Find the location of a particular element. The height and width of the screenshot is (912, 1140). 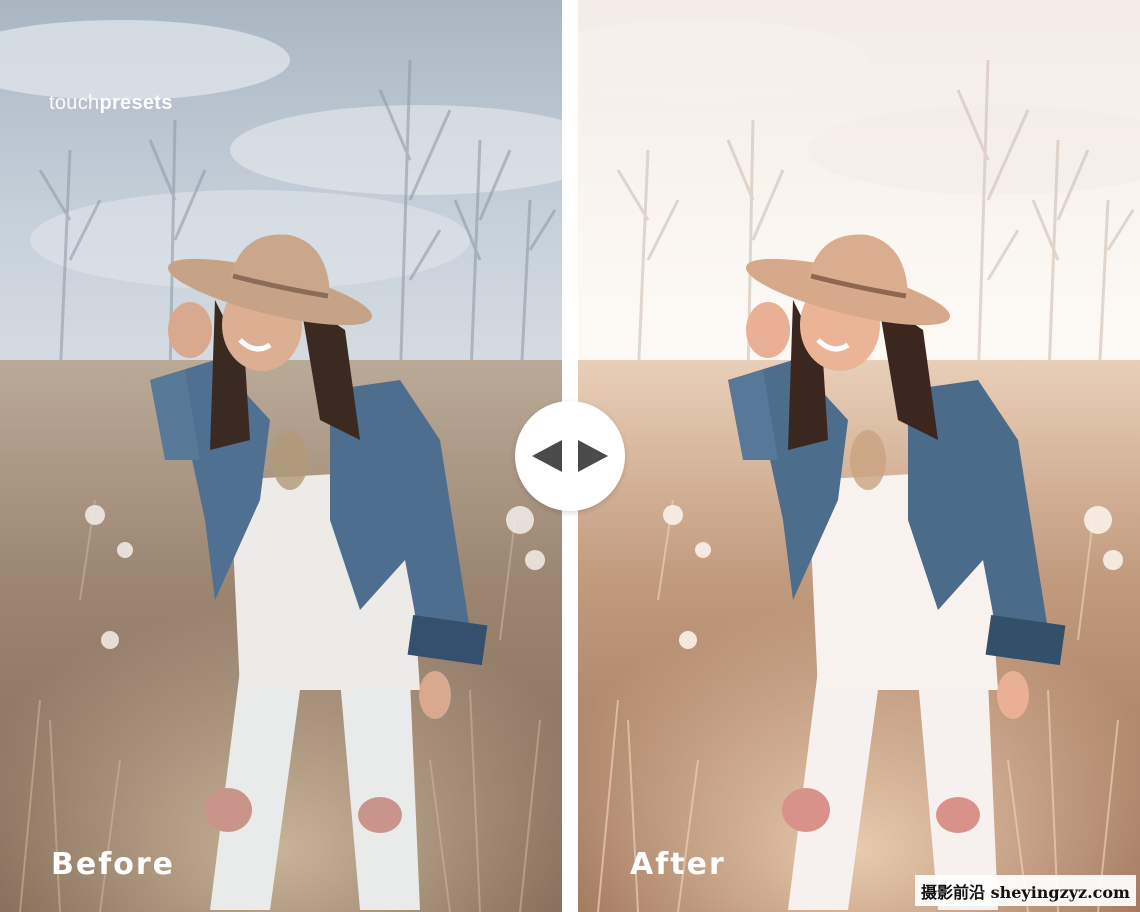

before-label: Before is located at coordinates (113, 864).